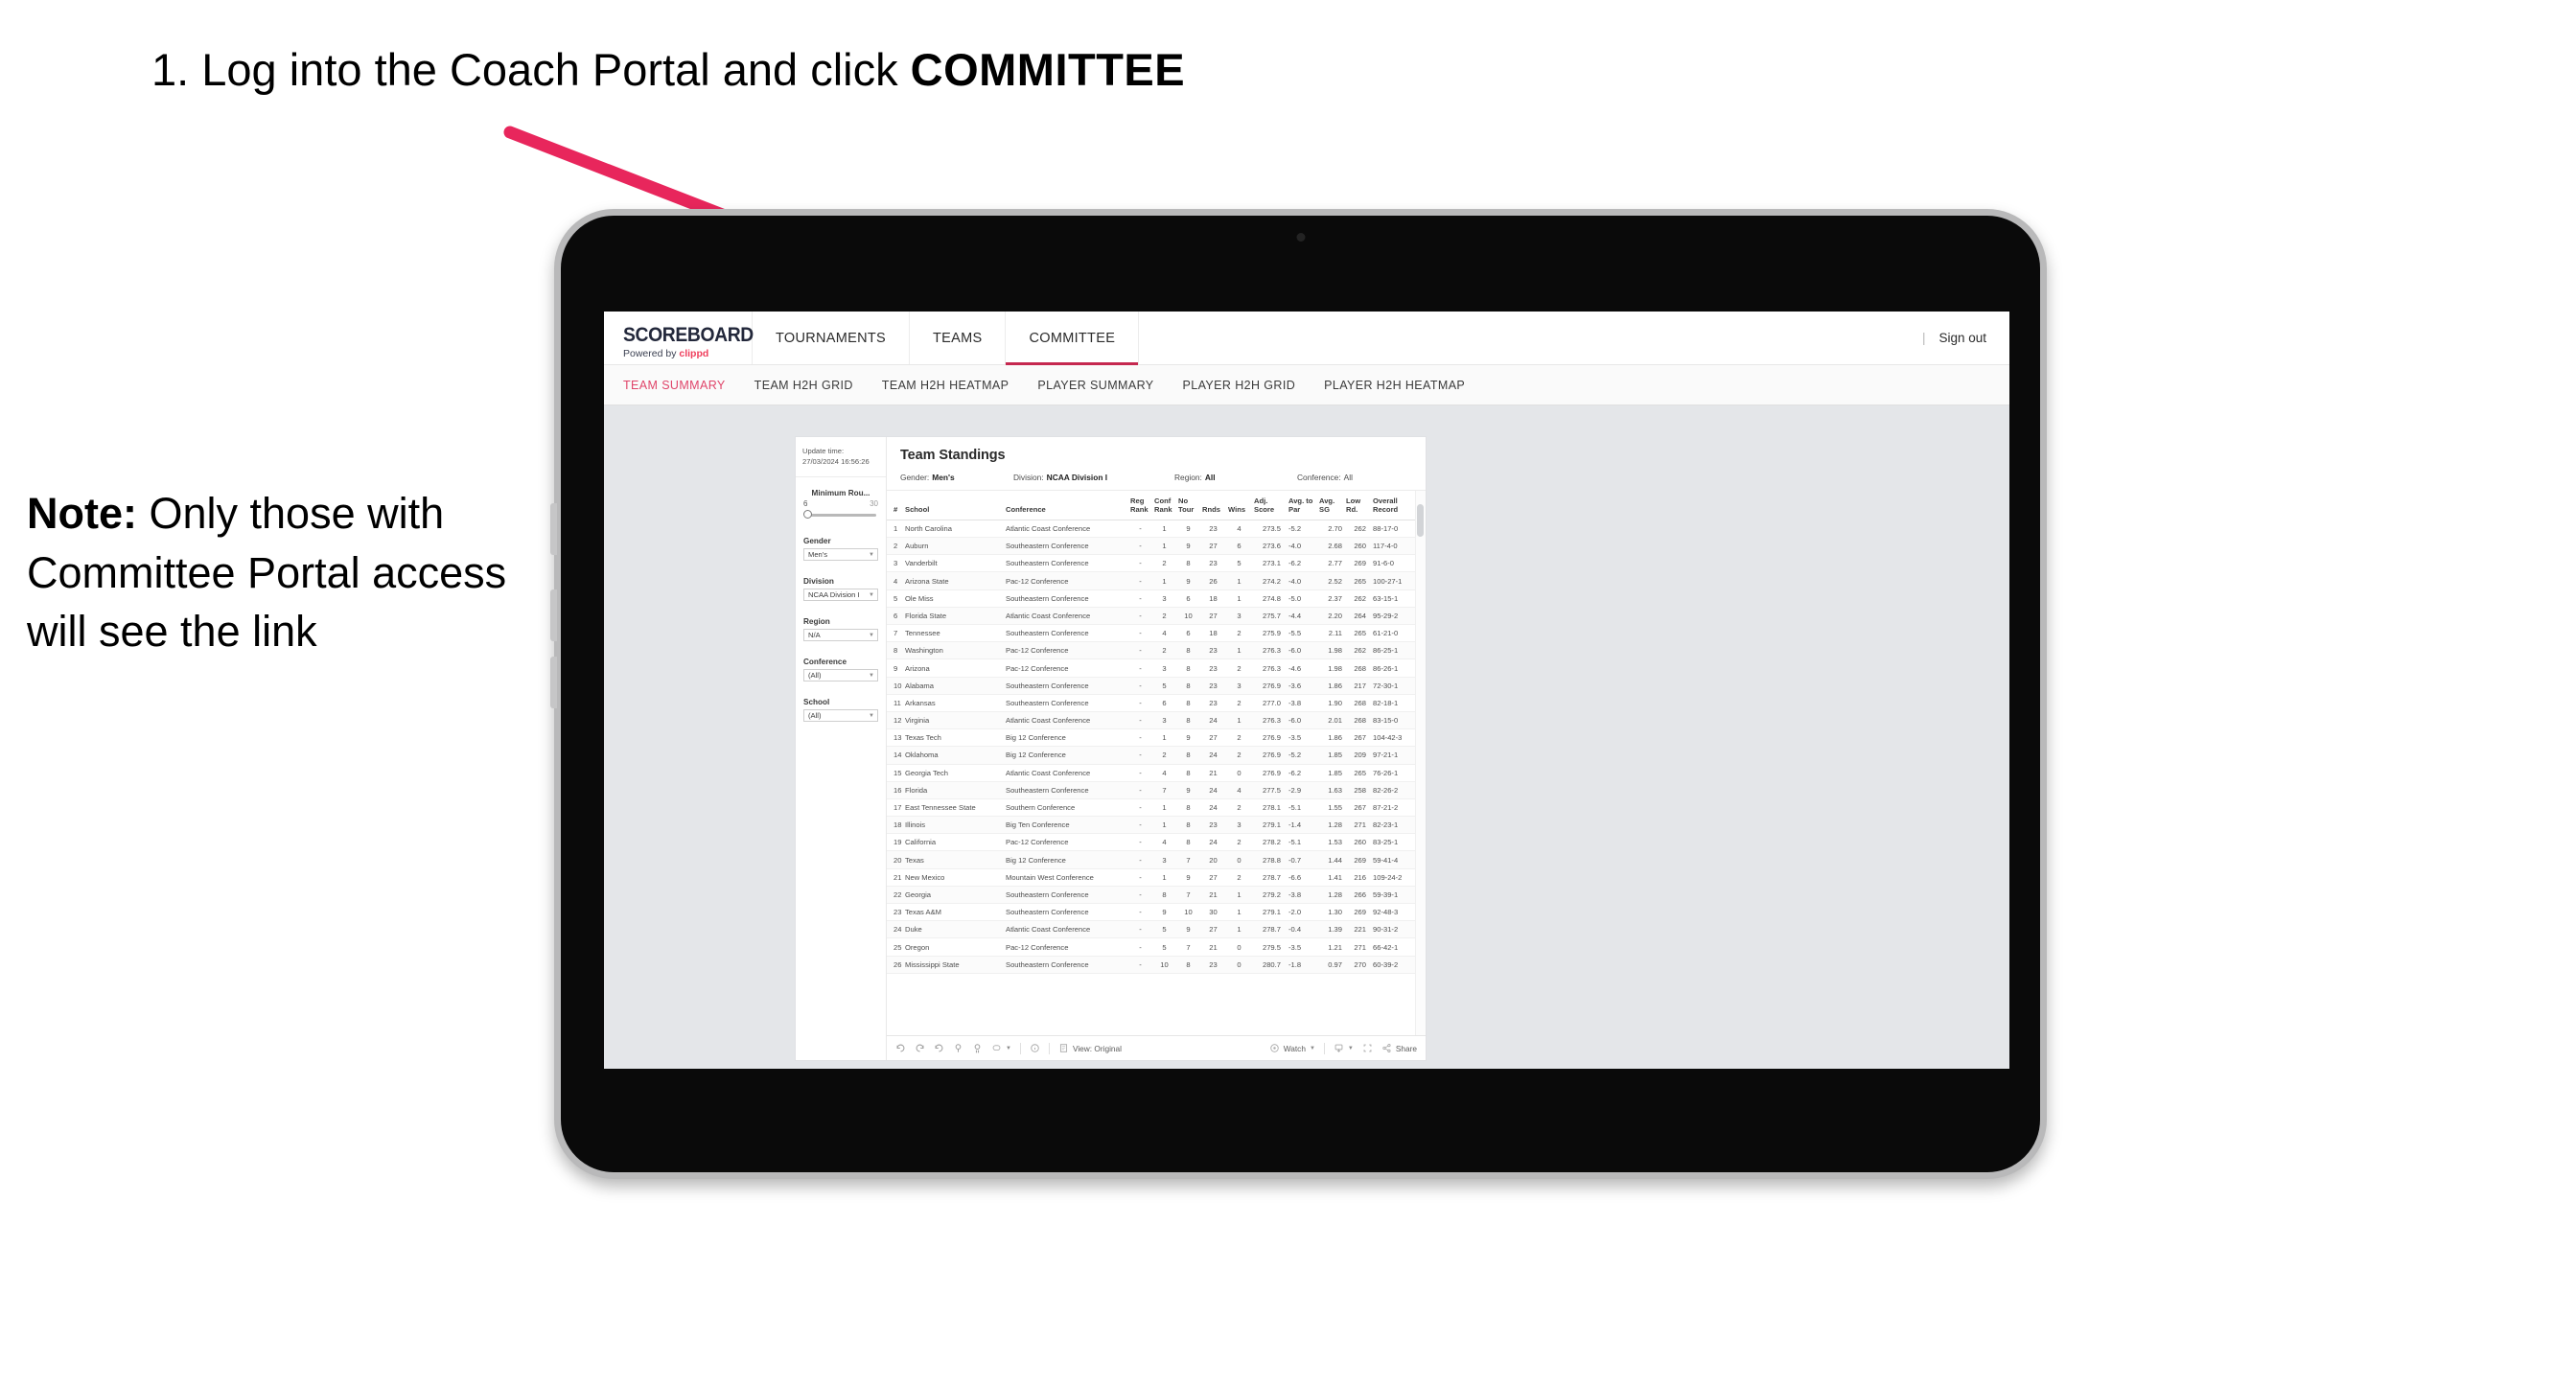  What do you see at coordinates (1090, 1048) in the screenshot?
I see `view-original-group: View: Original` at bounding box center [1090, 1048].